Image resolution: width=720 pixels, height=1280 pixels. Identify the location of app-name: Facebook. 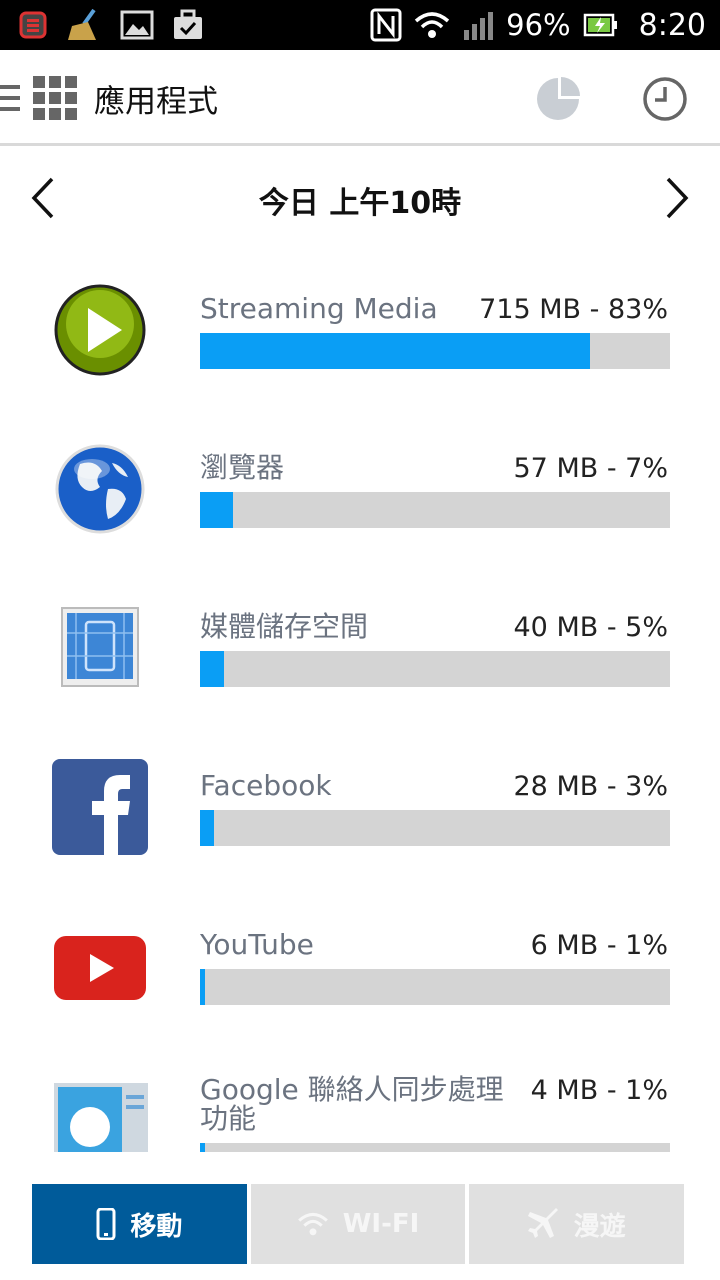
(266, 785).